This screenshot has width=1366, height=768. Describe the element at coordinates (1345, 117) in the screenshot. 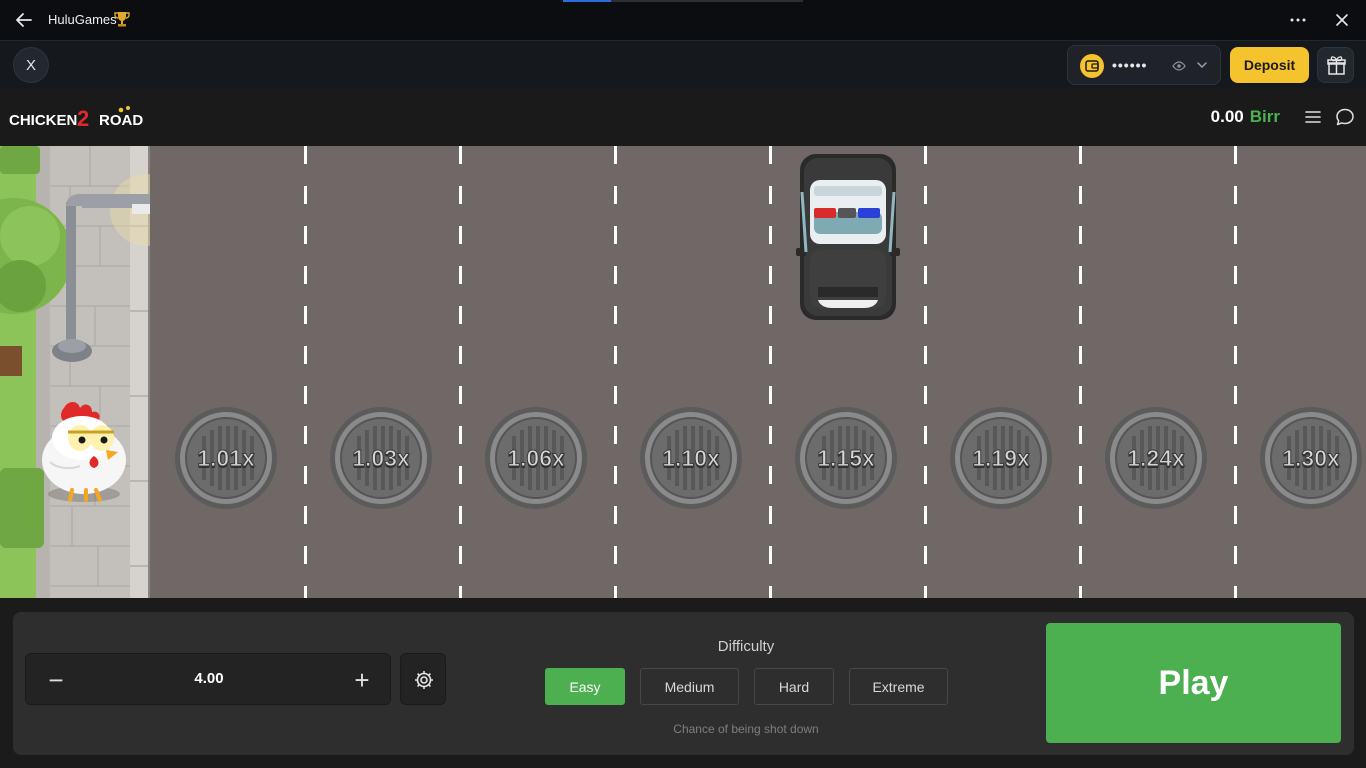

I see `chat-icon` at that location.